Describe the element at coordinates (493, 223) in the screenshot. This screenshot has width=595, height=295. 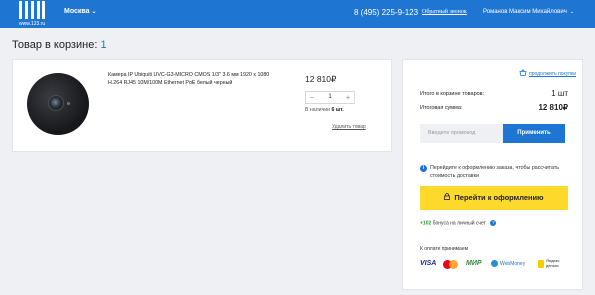
I see `help-icon: ?` at that location.